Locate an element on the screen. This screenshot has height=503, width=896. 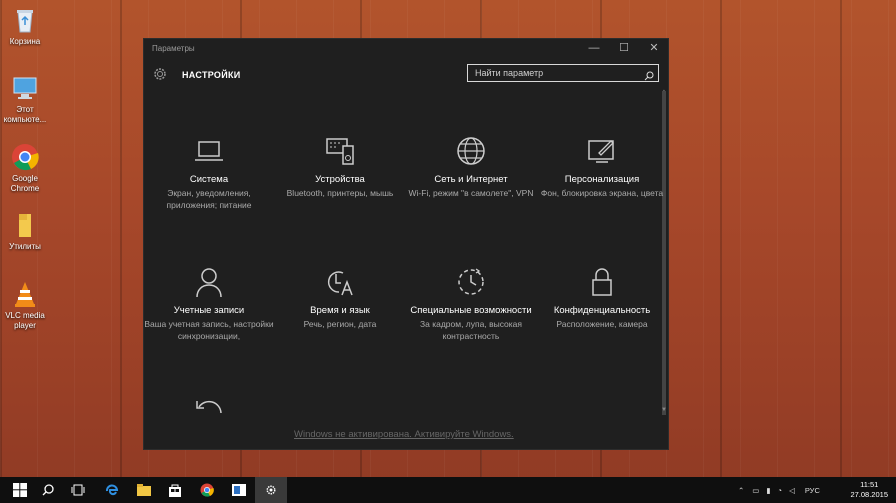
maximize-button: ☐ is located at coordinates (624, 48).